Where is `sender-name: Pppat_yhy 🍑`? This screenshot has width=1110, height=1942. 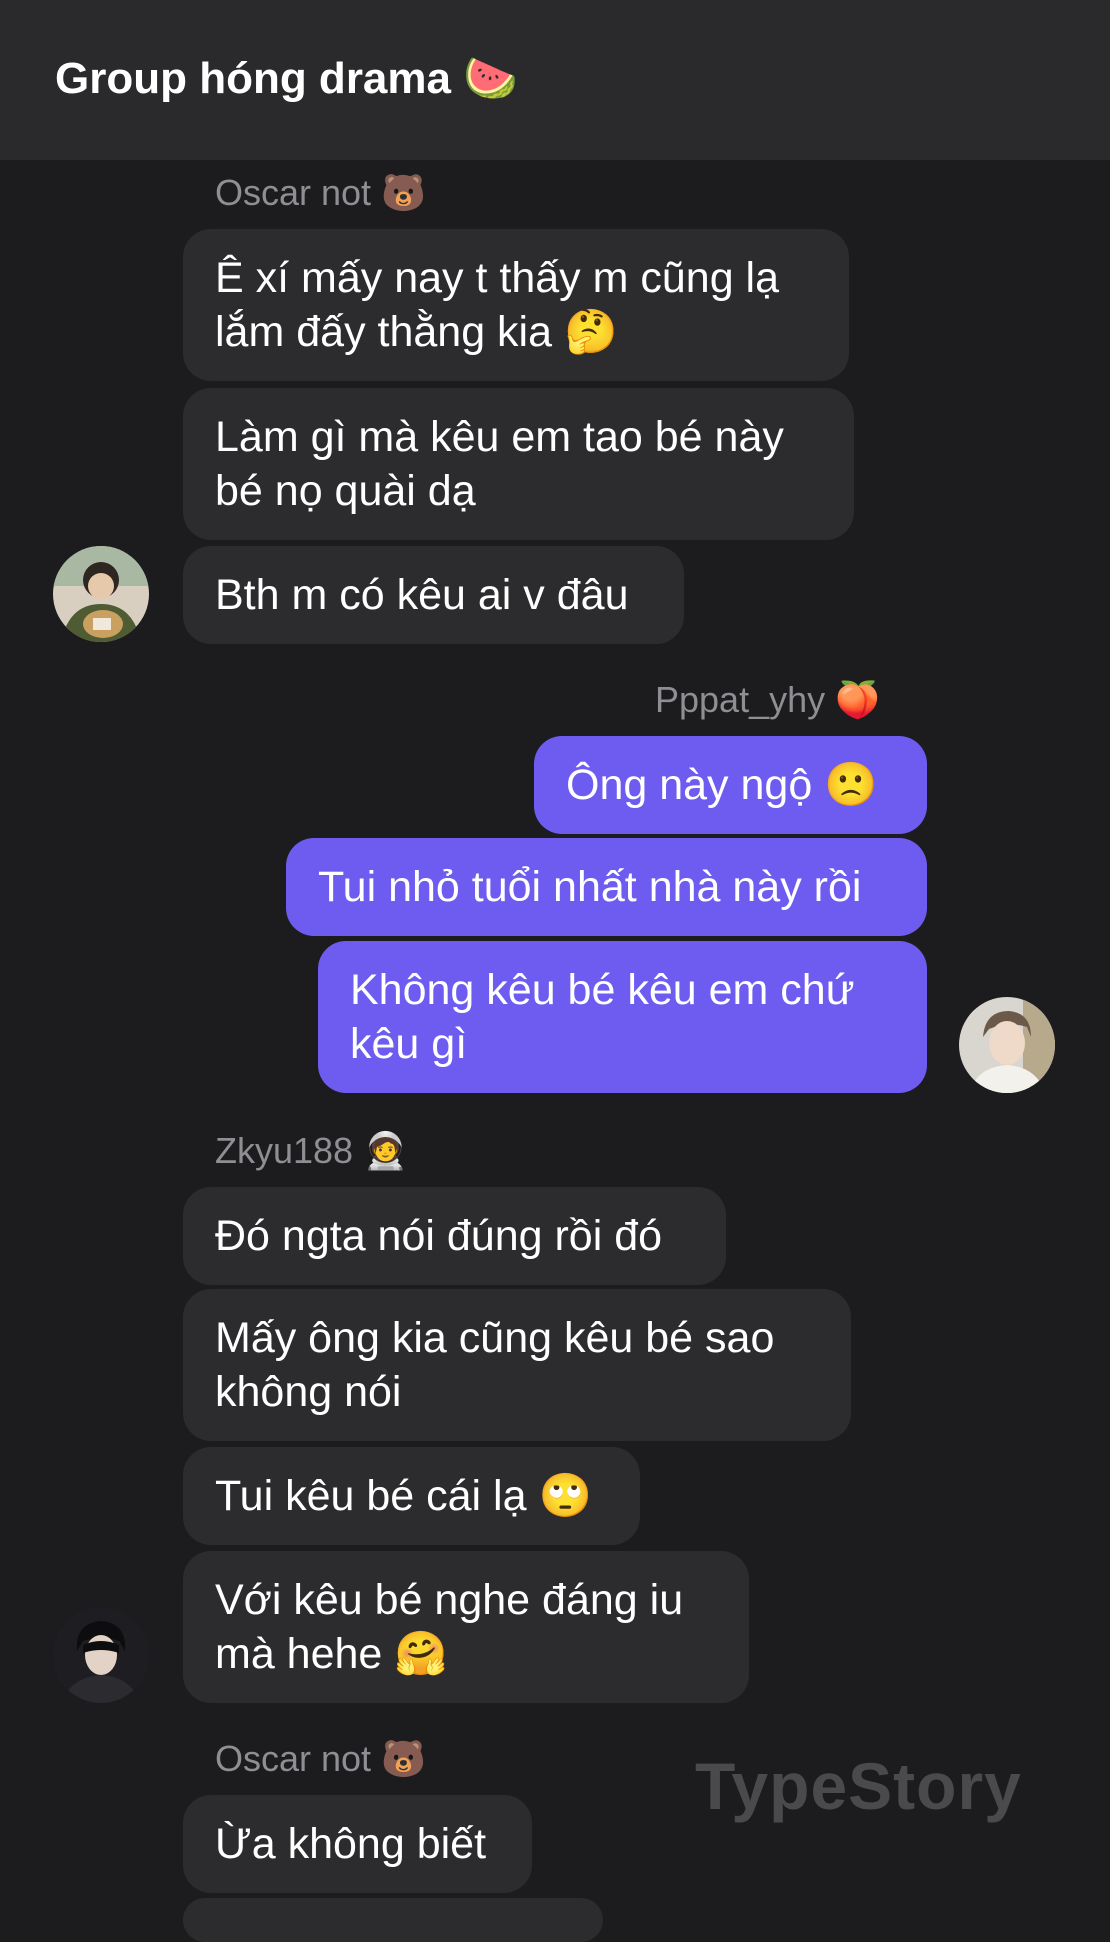 sender-name: Pppat_yhy 🍑 is located at coordinates (767, 699).